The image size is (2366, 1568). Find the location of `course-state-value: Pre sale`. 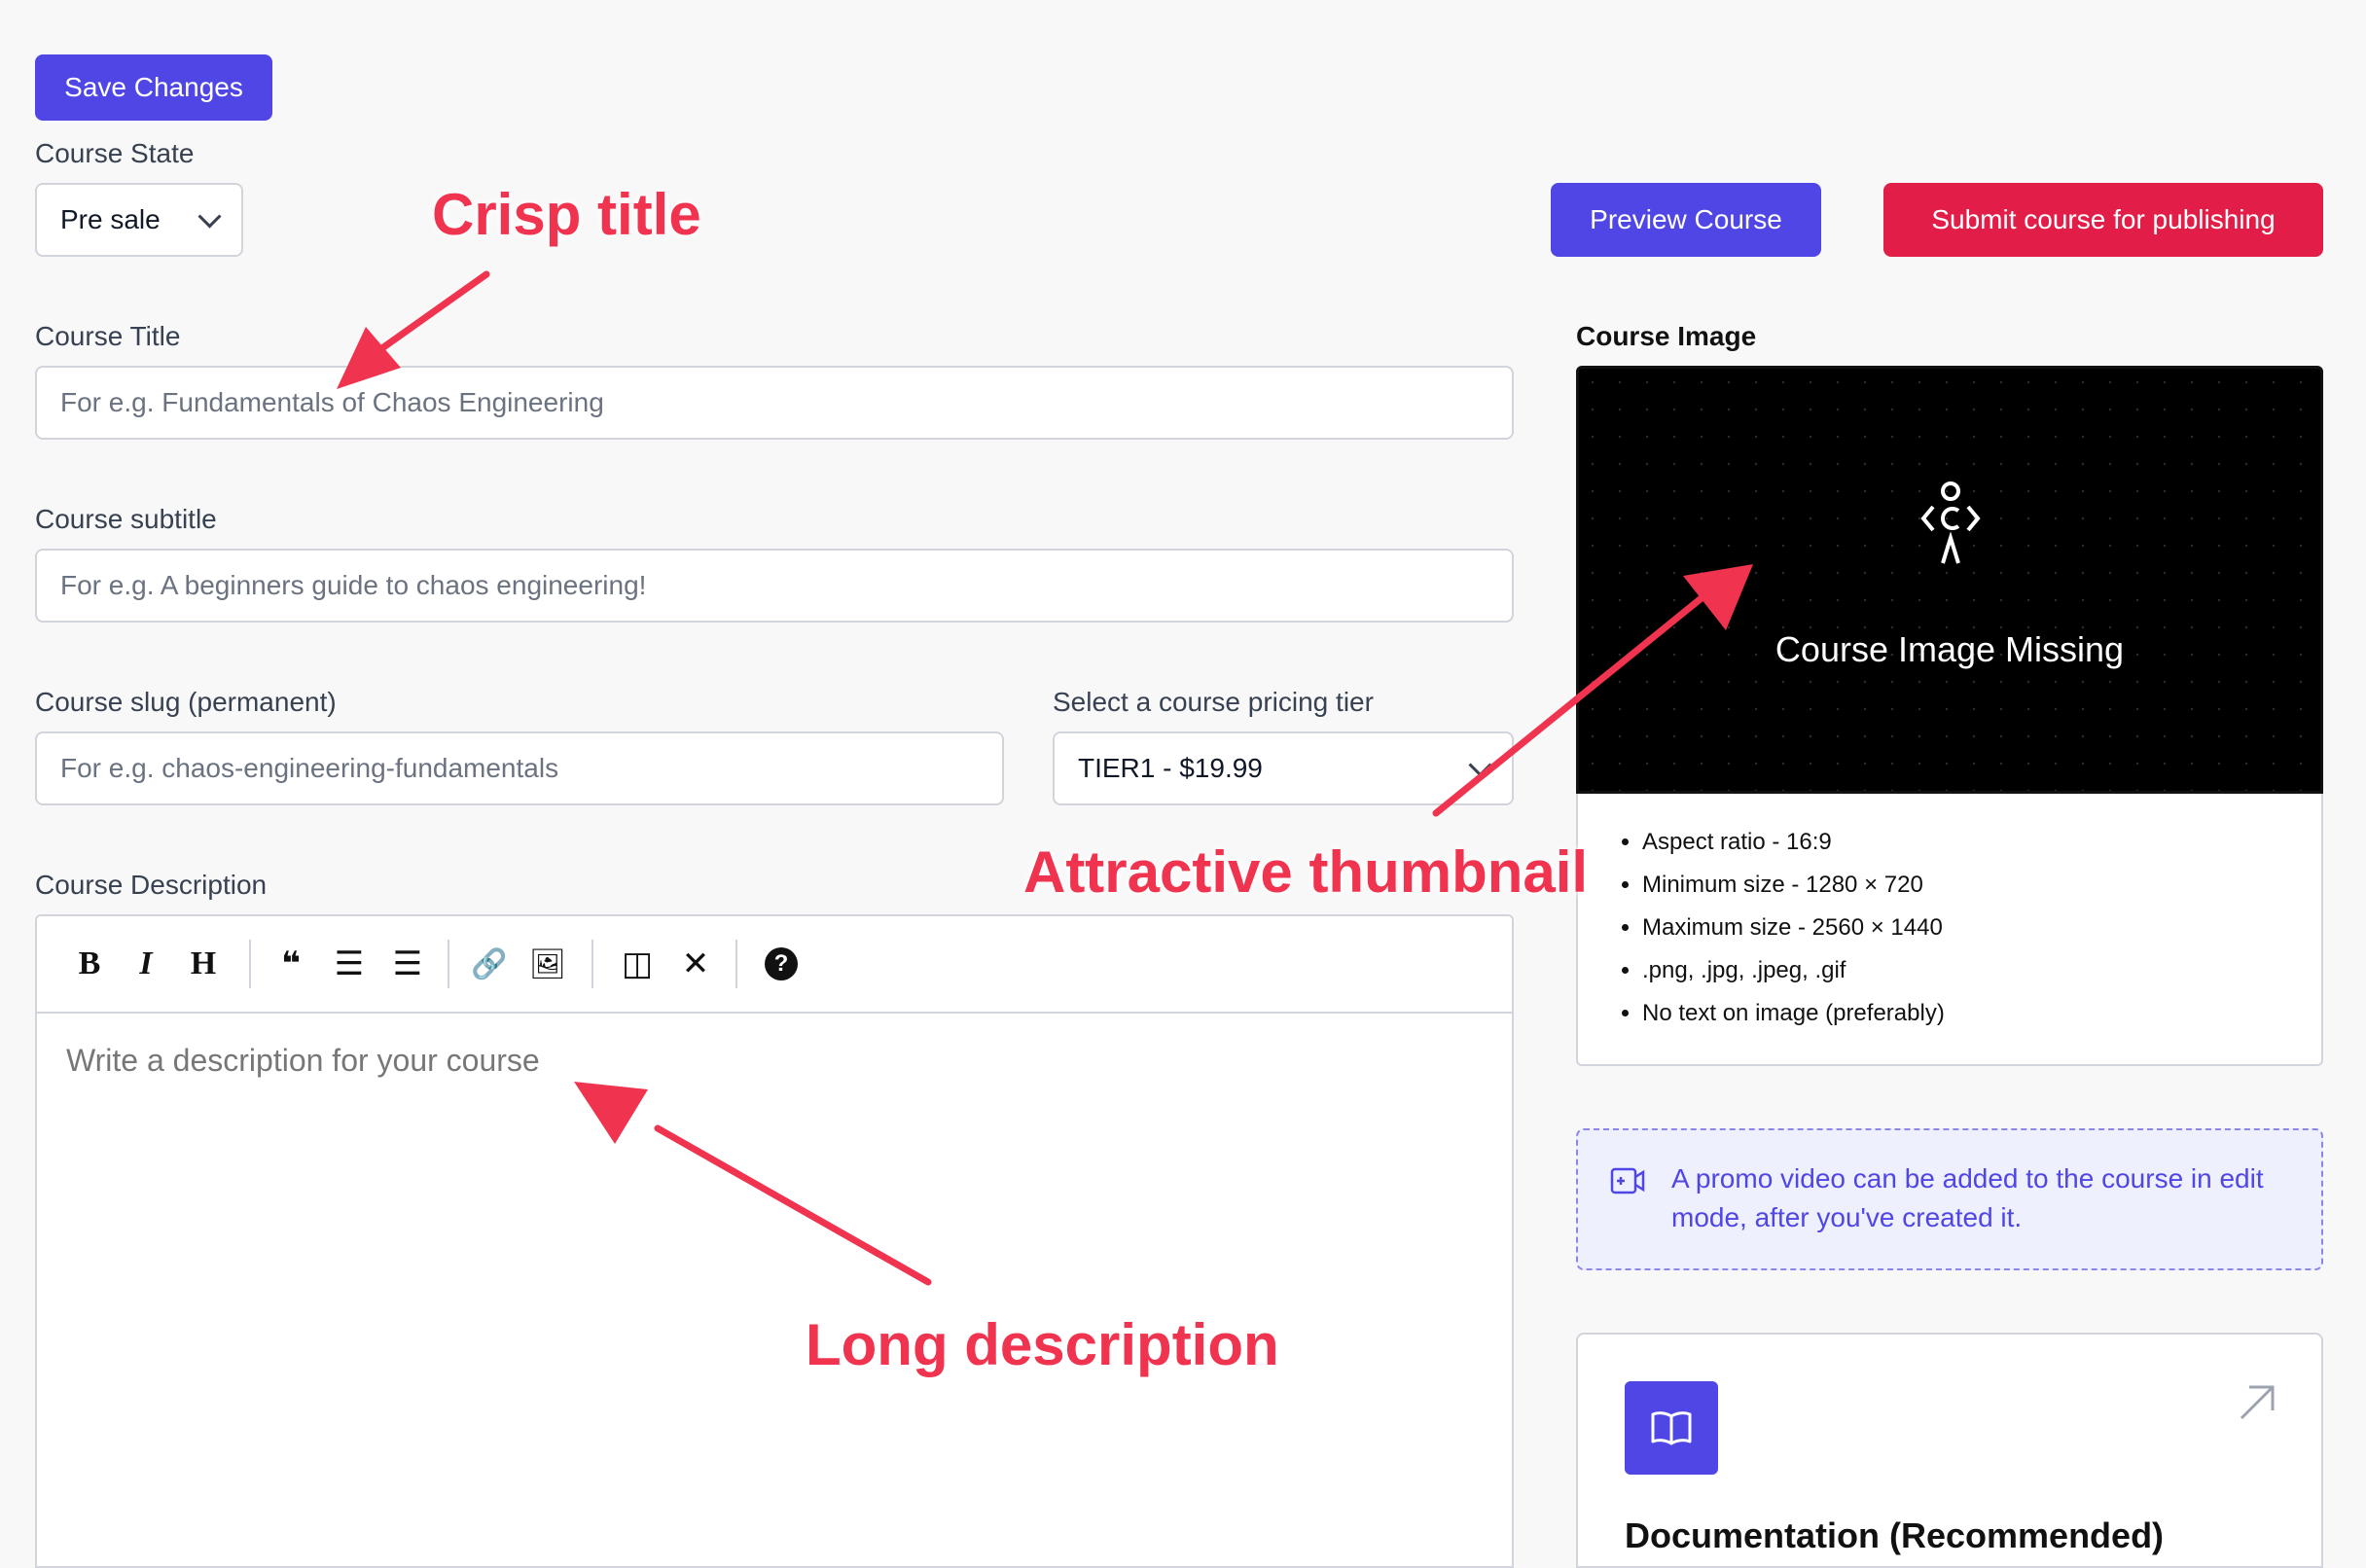

course-state-value: Pre sale is located at coordinates (110, 219).